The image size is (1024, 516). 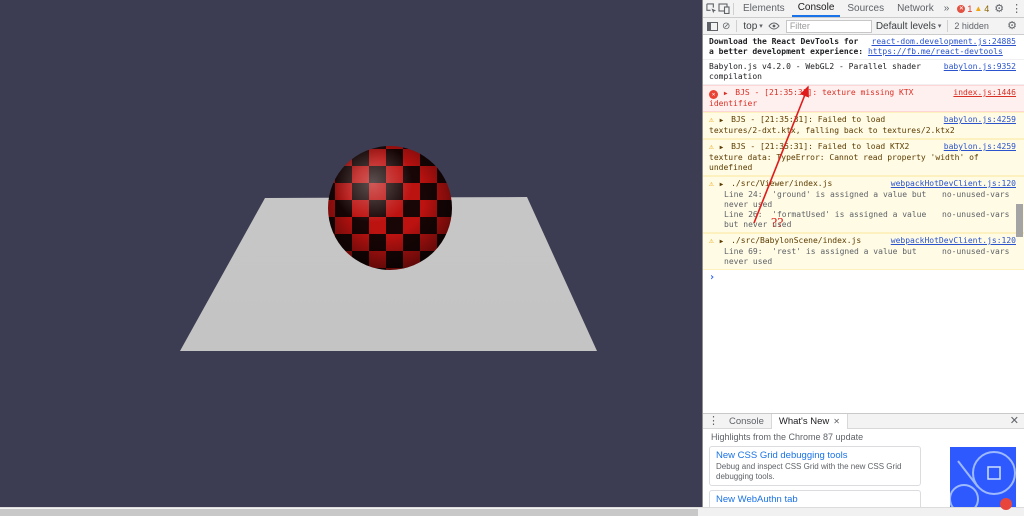 I want to click on context-label: top, so click(x=750, y=26).